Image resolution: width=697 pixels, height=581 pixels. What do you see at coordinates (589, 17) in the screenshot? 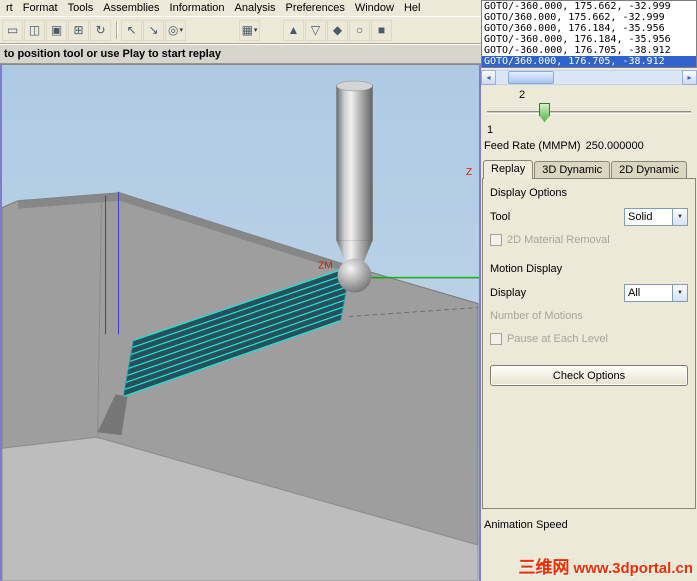
I see `goto-list-item: GOTO/360.000, 175.662, -32.999` at bounding box center [589, 17].